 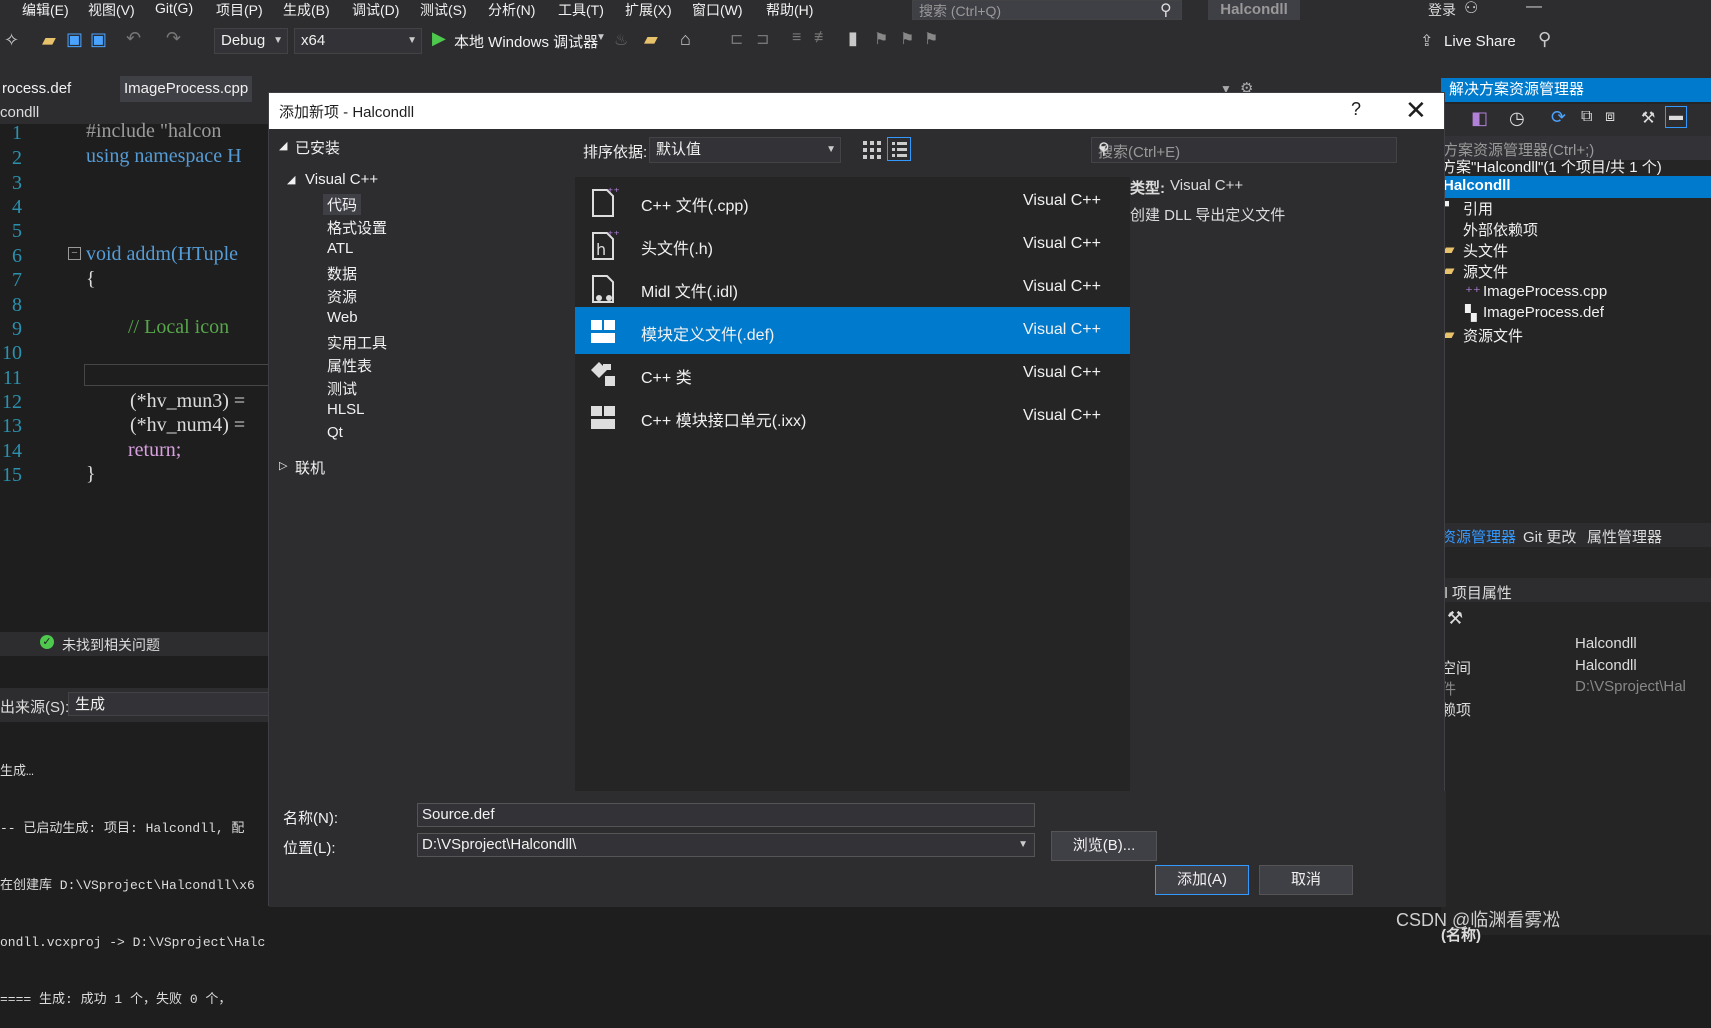 What do you see at coordinates (186, 89) in the screenshot?
I see `tab-imageprocess-cpp: ImageProcess.cpp` at bounding box center [186, 89].